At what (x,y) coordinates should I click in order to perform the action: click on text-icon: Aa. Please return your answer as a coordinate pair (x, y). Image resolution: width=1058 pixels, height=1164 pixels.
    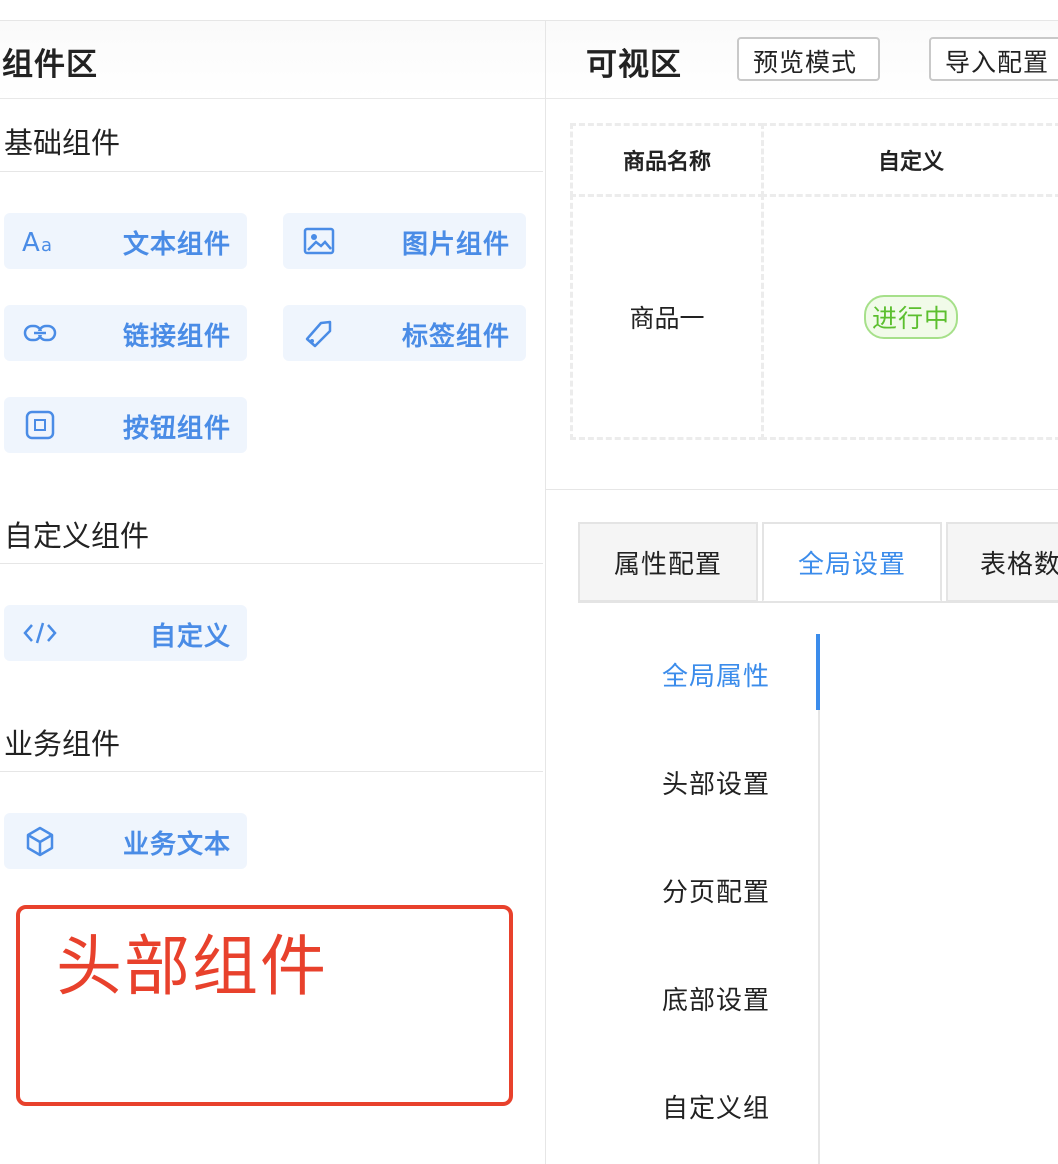
    Looking at the image, I should click on (40, 241).